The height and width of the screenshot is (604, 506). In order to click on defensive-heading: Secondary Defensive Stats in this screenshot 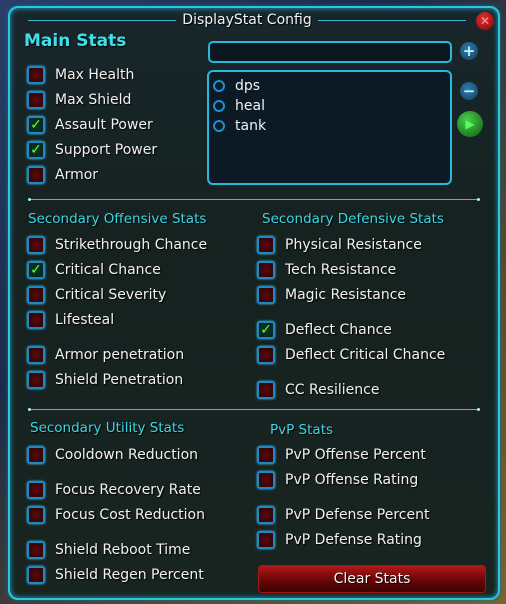, I will do `click(353, 219)`.